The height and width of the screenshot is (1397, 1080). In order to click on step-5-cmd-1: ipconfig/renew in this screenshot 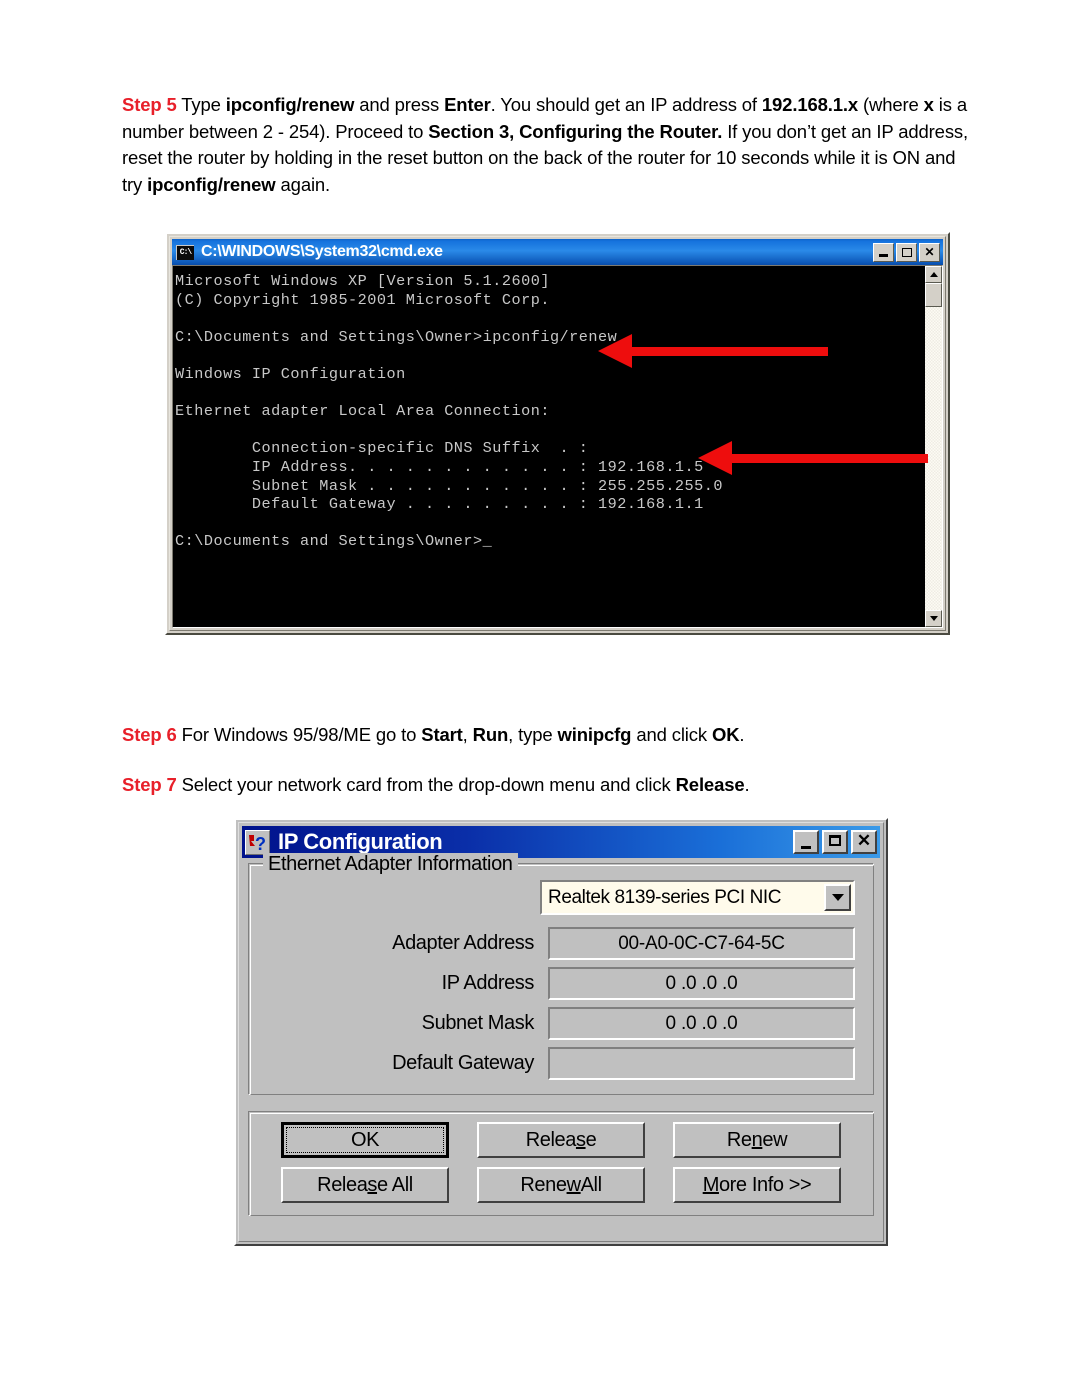, I will do `click(290, 104)`.